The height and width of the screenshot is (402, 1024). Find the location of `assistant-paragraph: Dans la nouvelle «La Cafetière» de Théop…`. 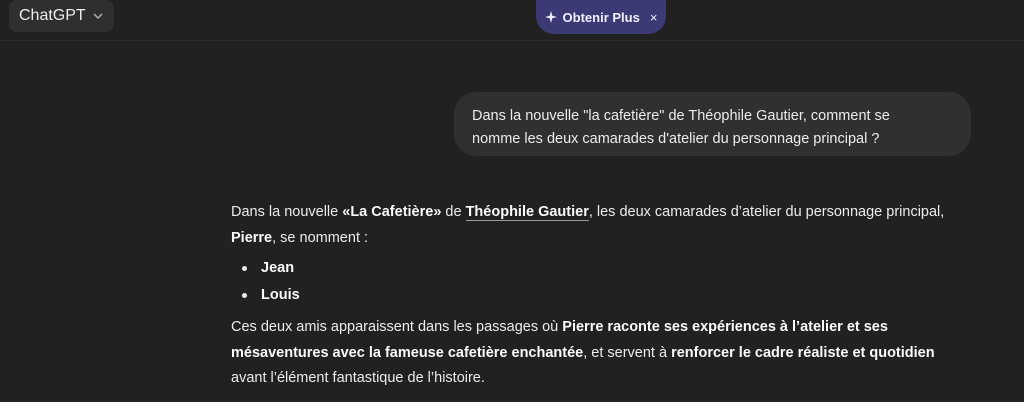

assistant-paragraph: Dans la nouvelle «La Cafetière» de Théop… is located at coordinates (591, 225).